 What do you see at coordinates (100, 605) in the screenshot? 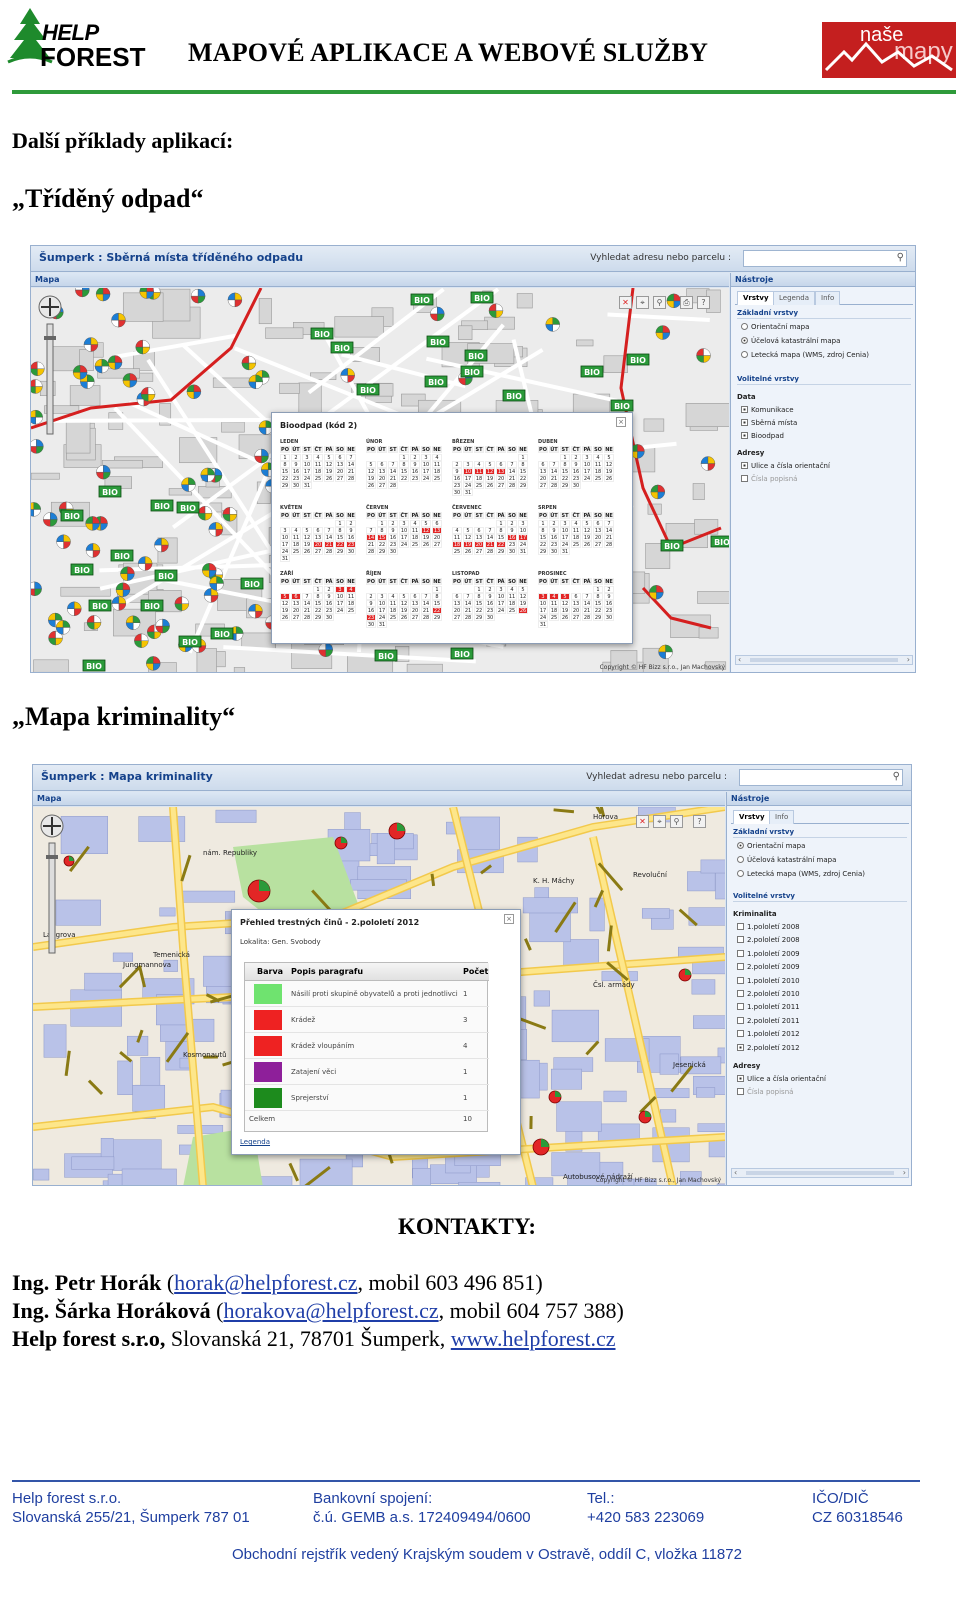
I see `bio-marker: BIO` at bounding box center [100, 605].